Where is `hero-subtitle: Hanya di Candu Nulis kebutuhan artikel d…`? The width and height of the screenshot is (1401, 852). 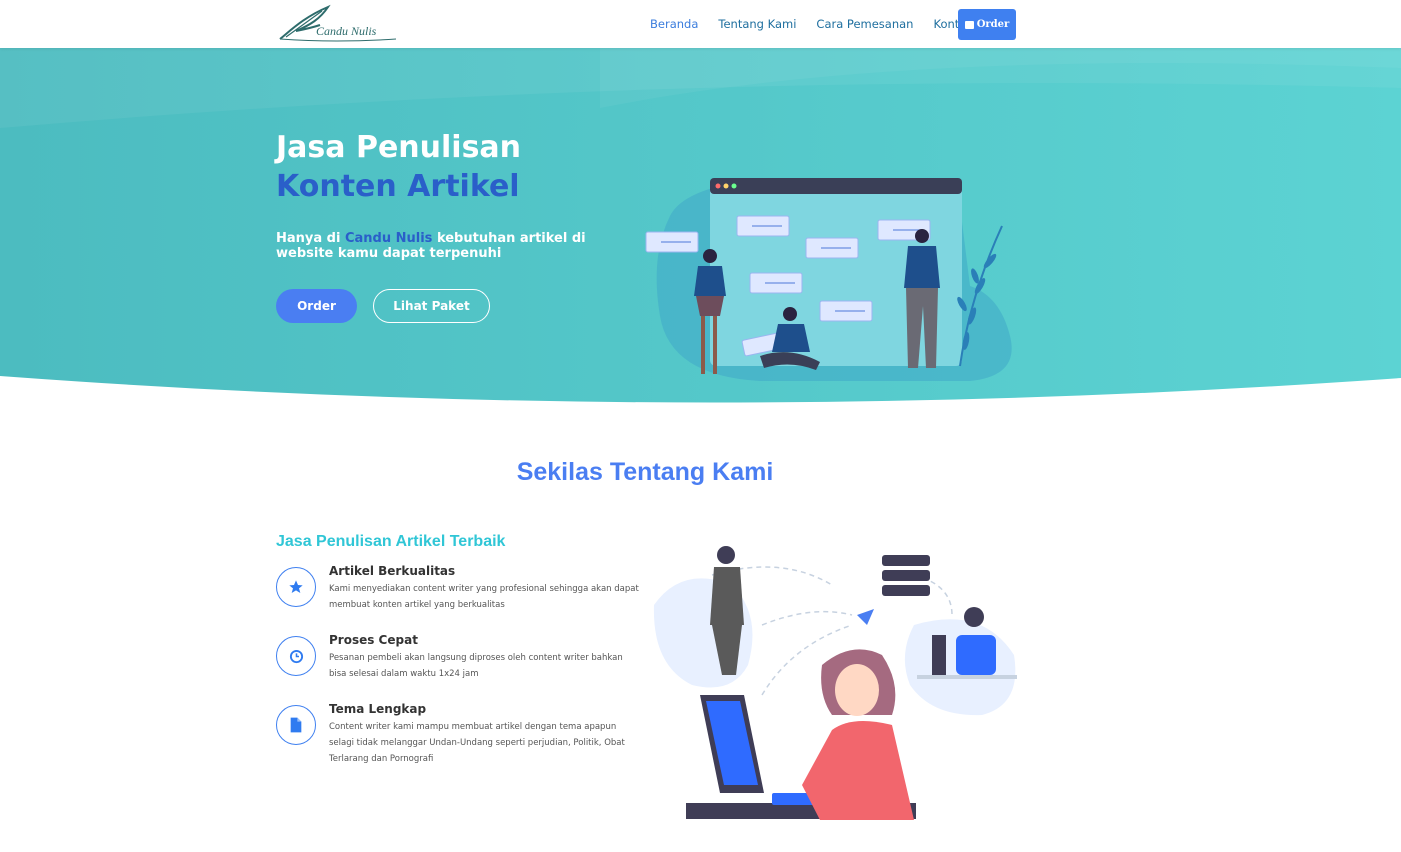 hero-subtitle: Hanya di Candu Nulis kebutuhan artikel d… is located at coordinates (461, 246).